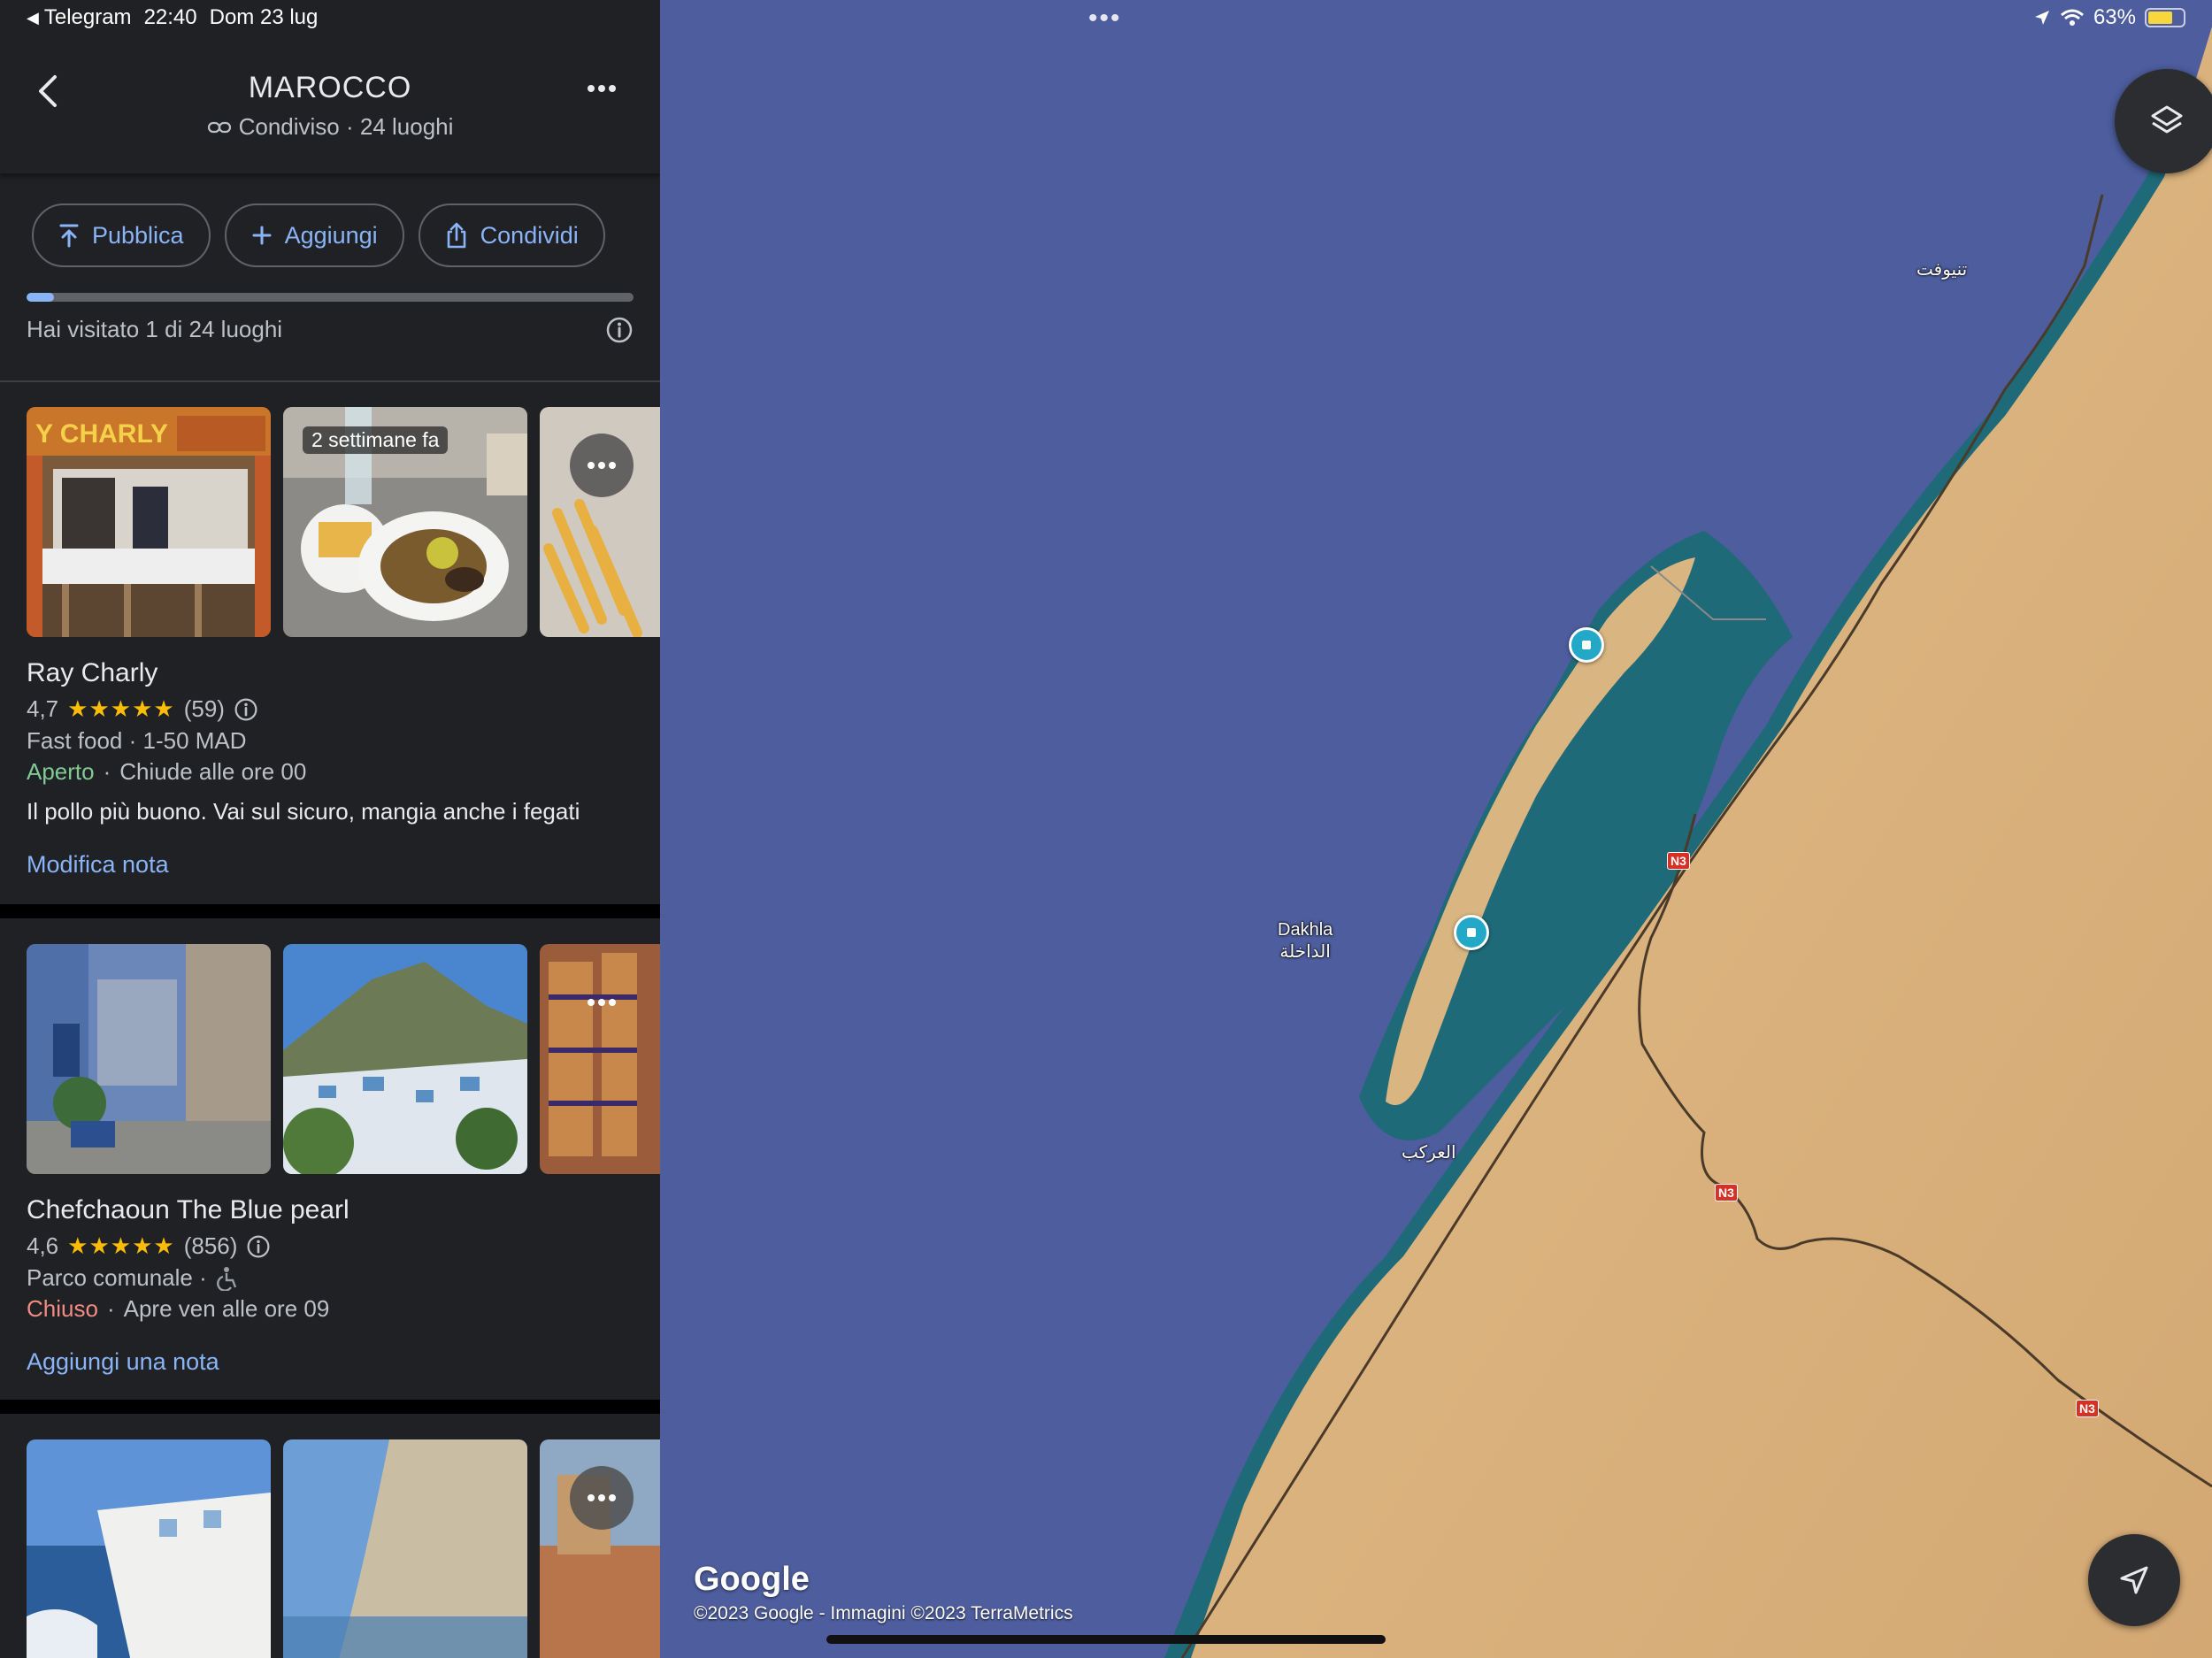 This screenshot has width=2212, height=1658. I want to click on share-button: Condividi, so click(512, 235).